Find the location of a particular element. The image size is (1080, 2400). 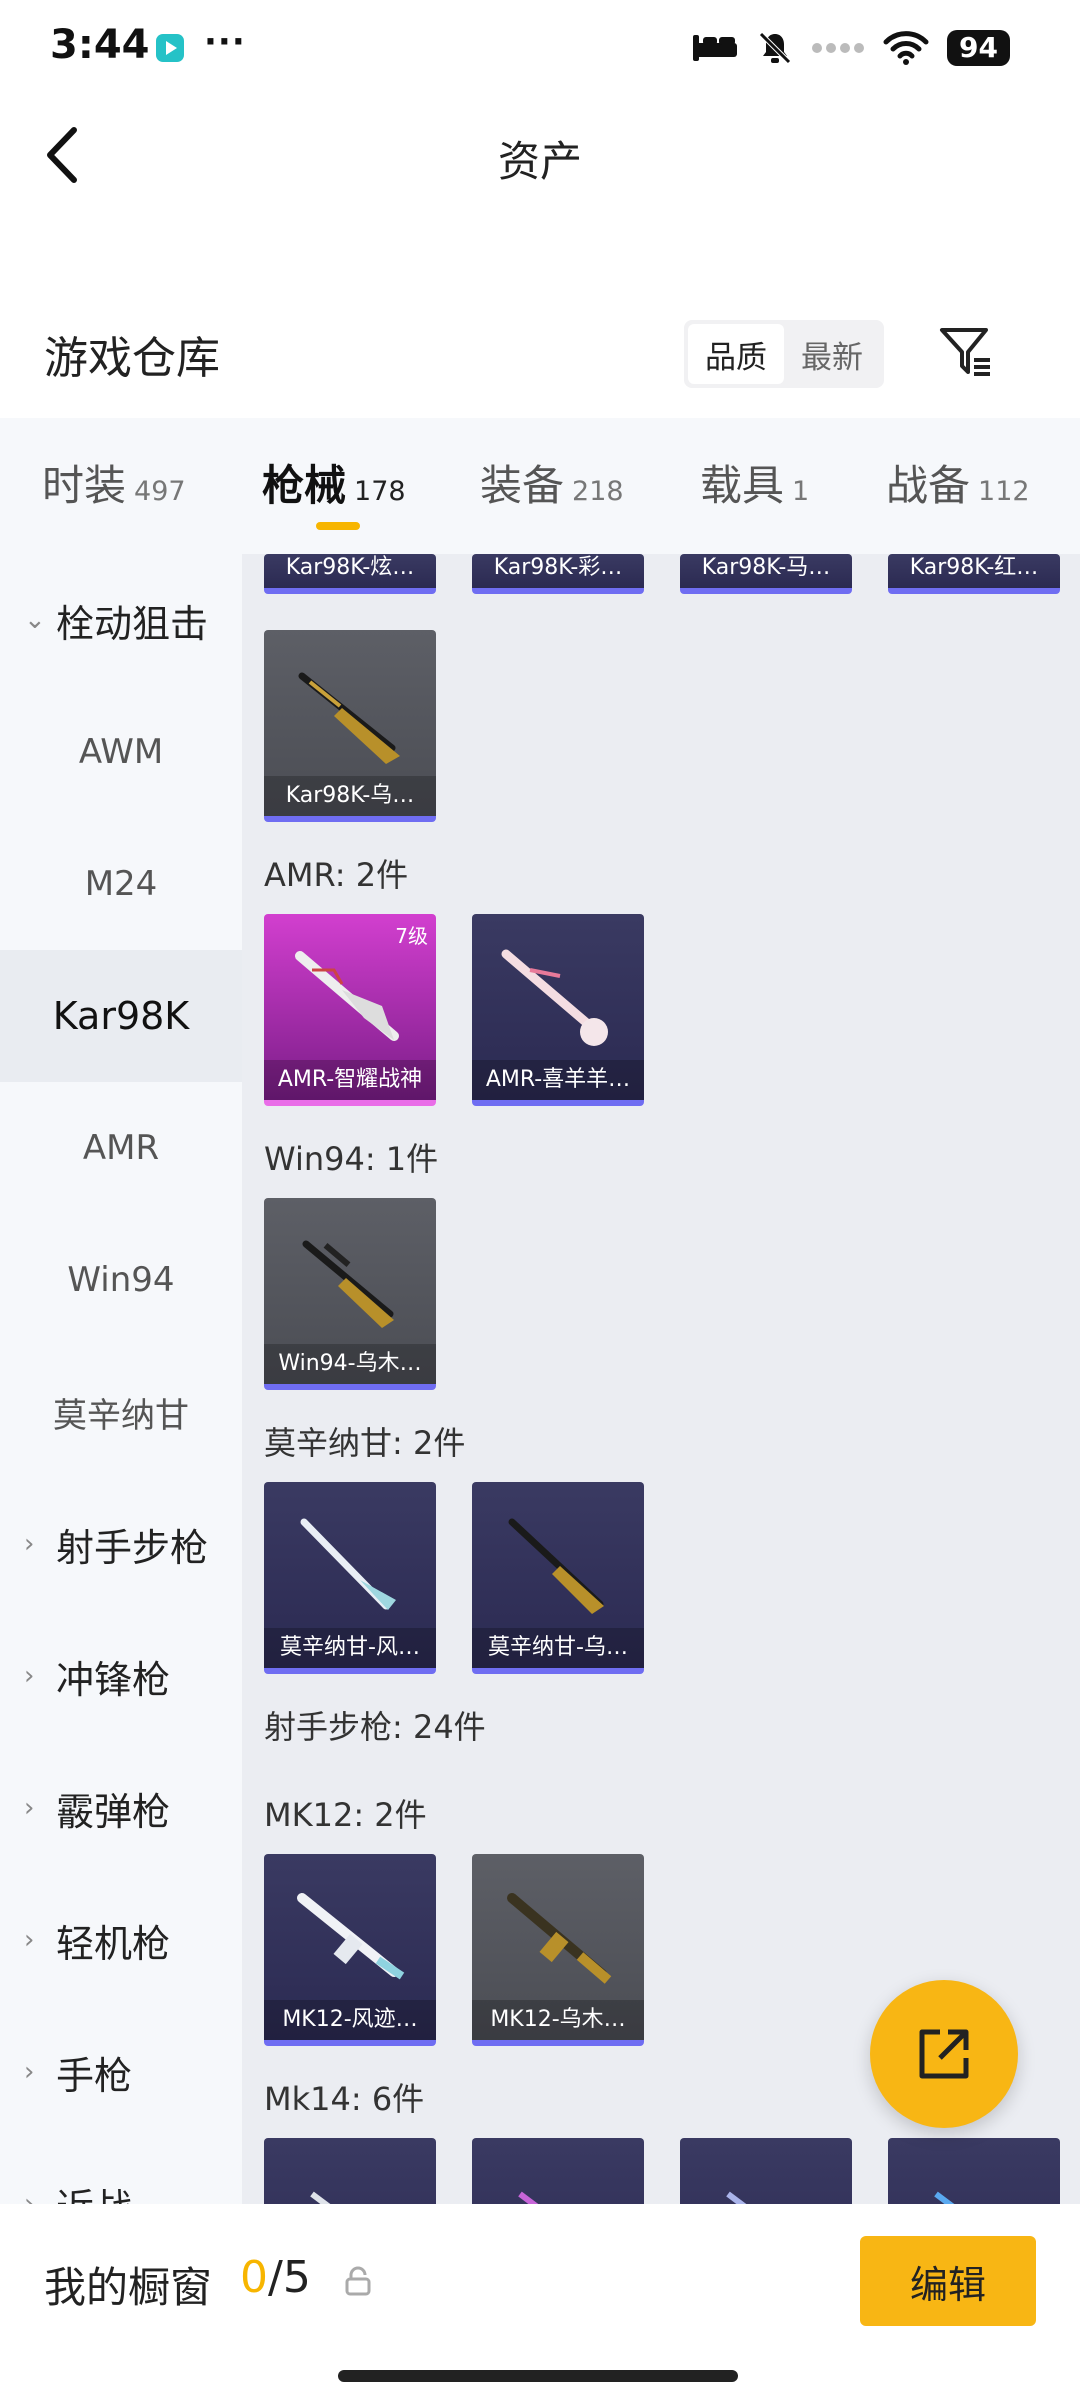

edit-button: 编辑 is located at coordinates (948, 2281).